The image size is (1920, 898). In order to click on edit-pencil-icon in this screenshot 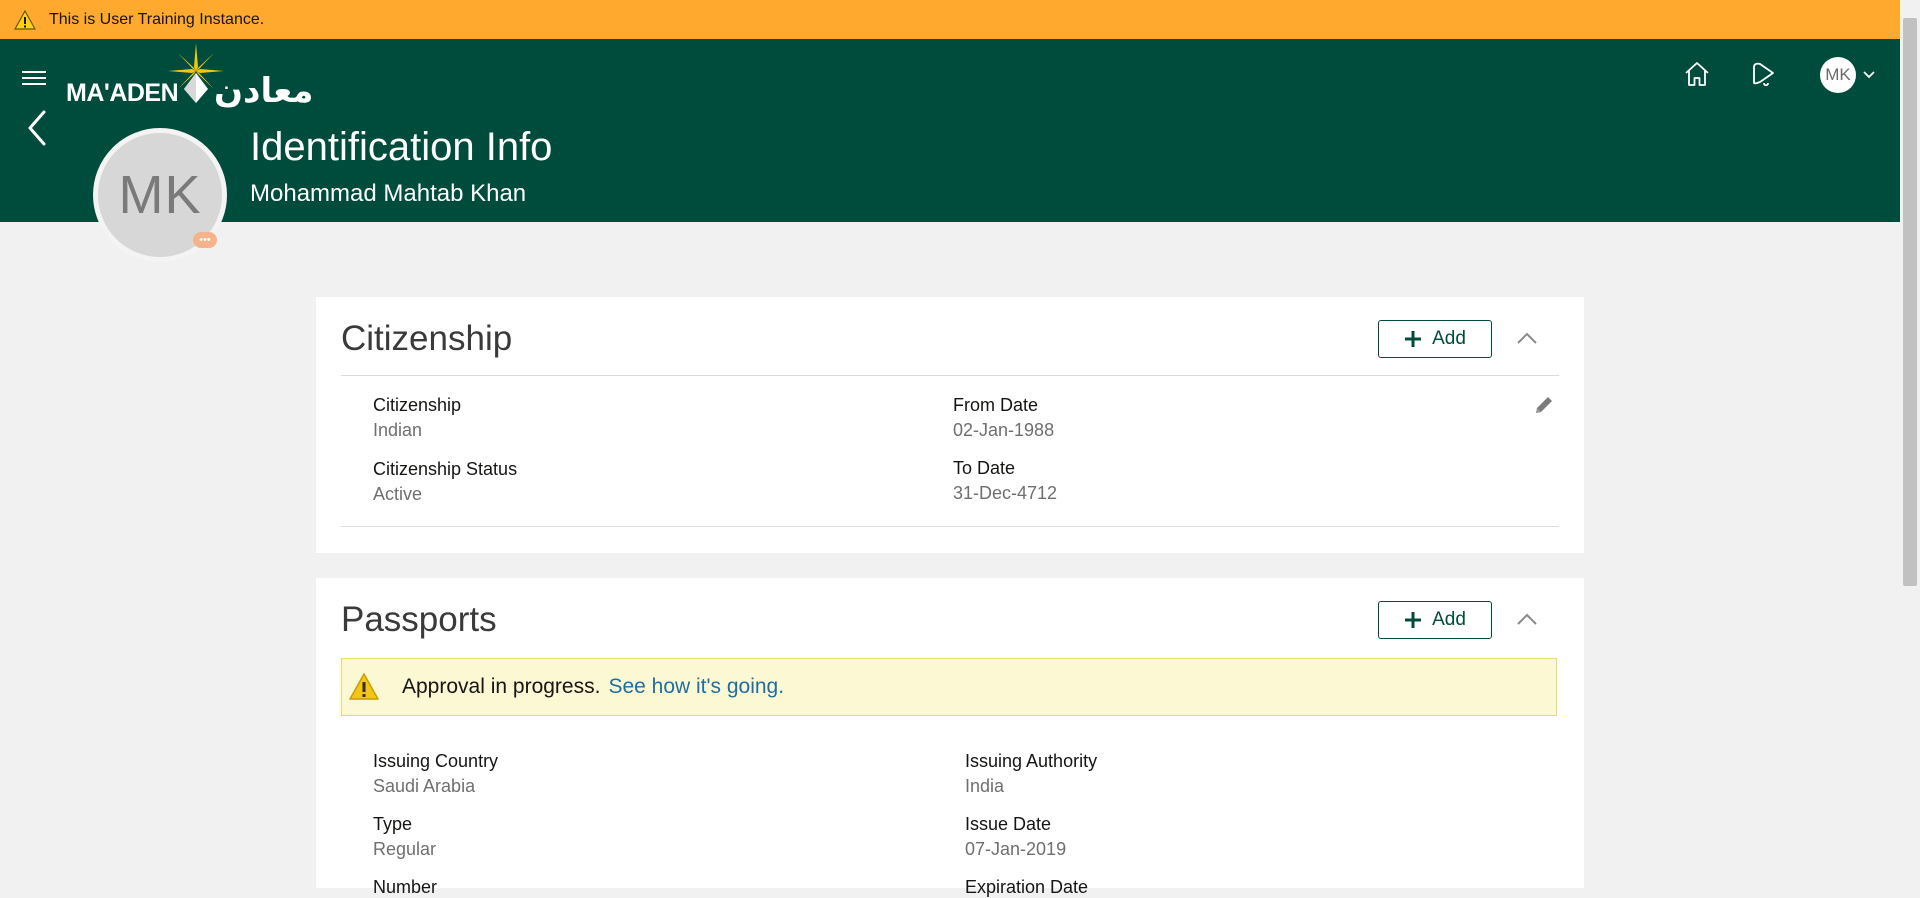, I will do `click(1544, 405)`.